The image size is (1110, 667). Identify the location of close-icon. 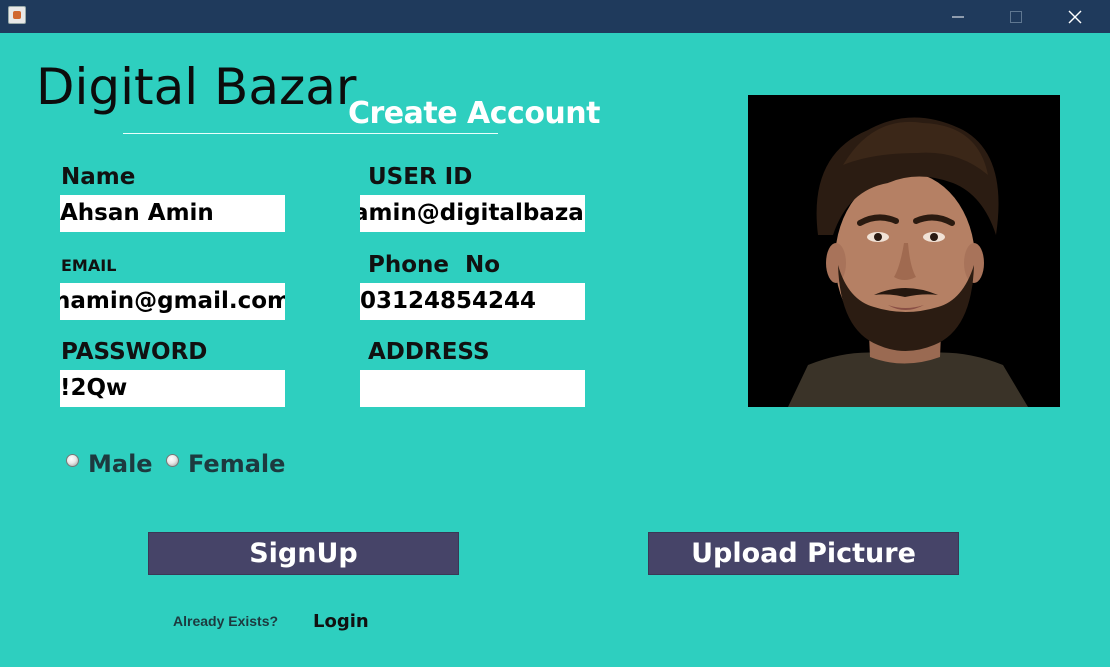
(1075, 16).